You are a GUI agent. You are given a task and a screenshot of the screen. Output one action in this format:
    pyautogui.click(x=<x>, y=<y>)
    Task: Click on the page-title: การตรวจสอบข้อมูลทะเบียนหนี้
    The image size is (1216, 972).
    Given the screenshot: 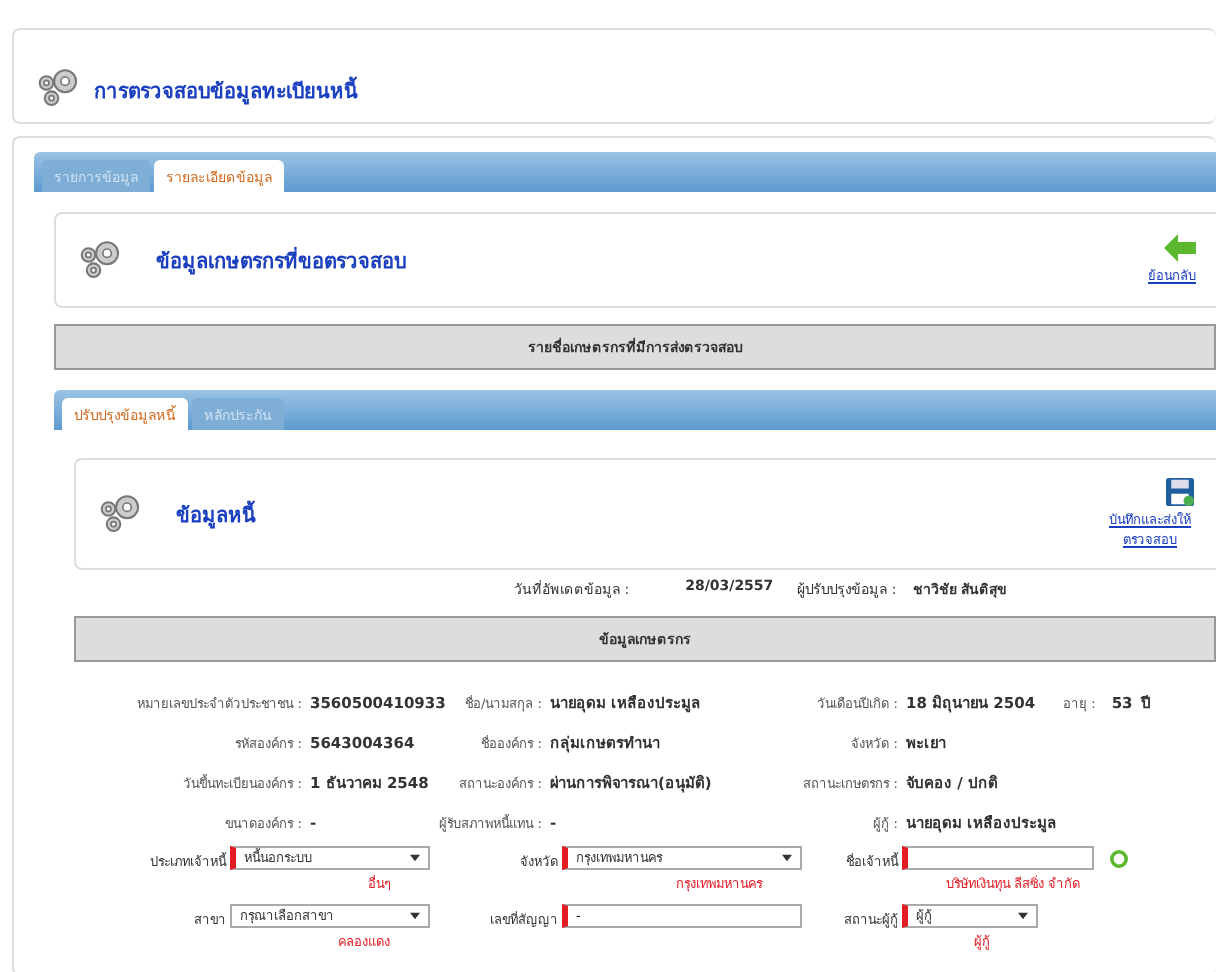 What is the action you would take?
    pyautogui.click(x=226, y=93)
    